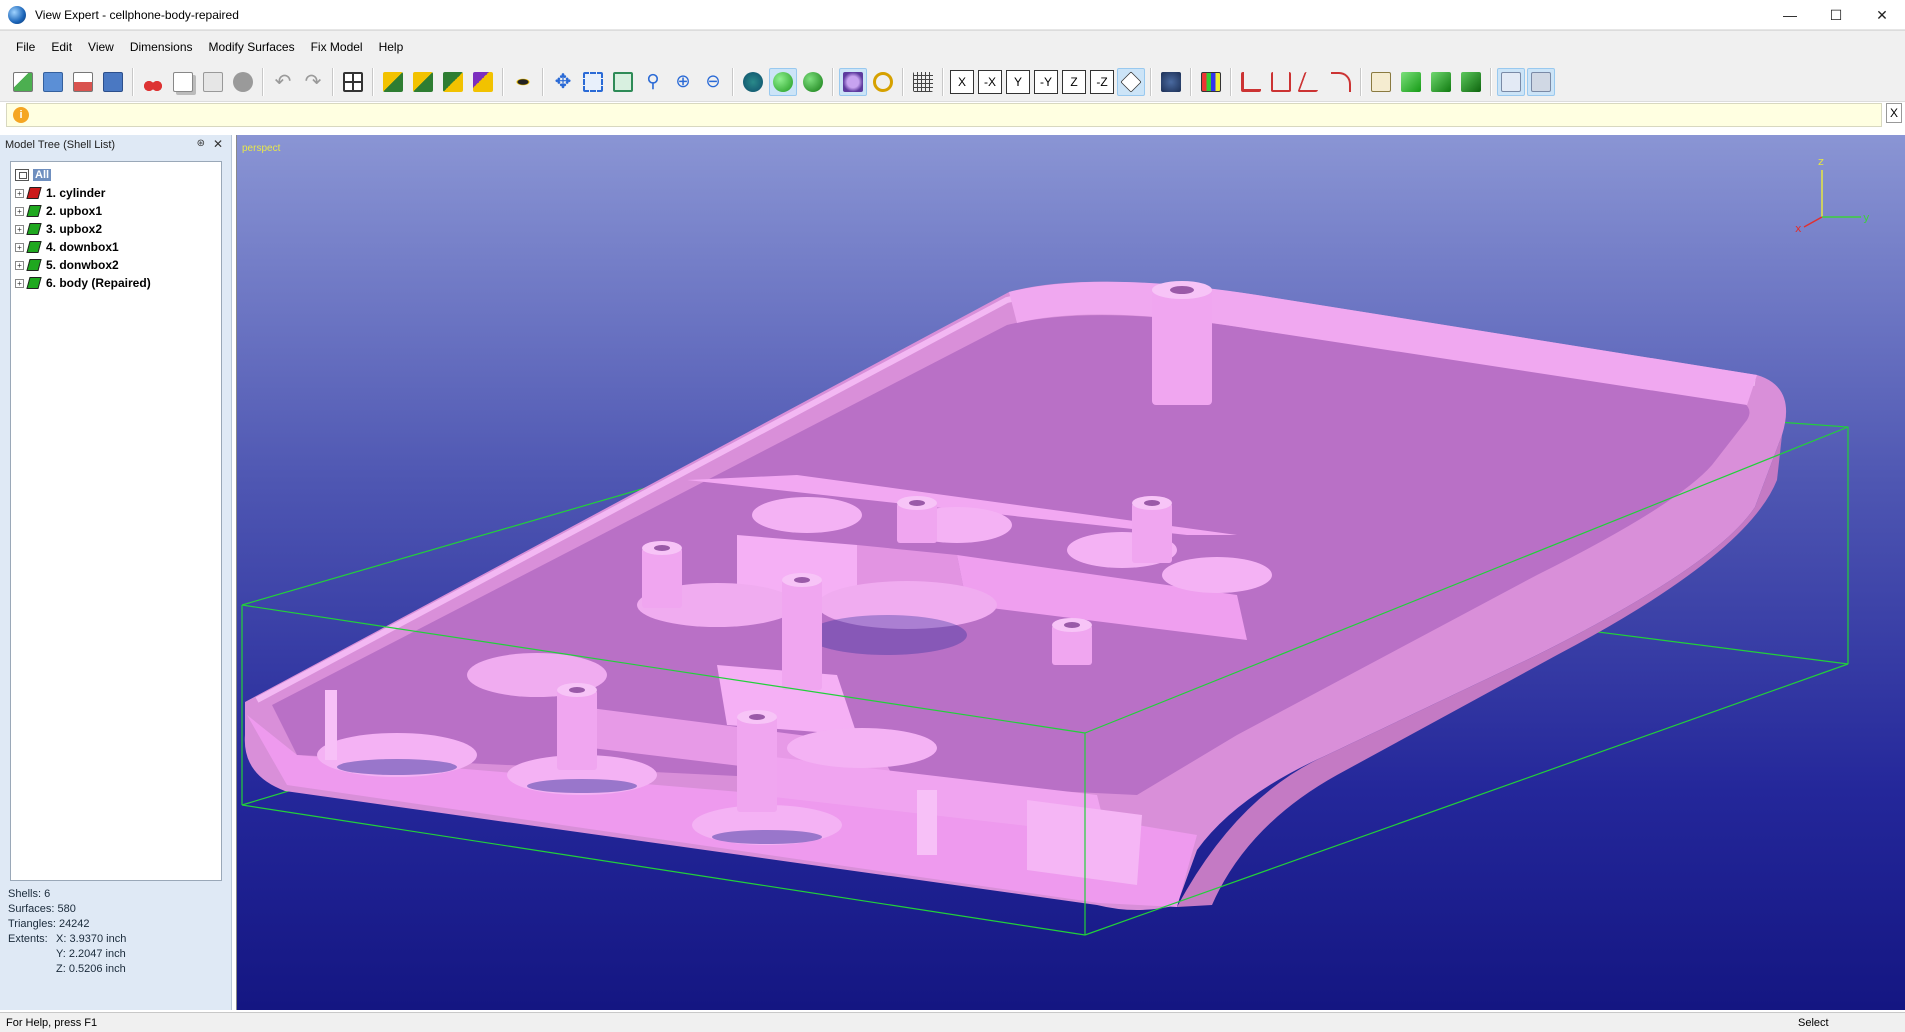 The width and height of the screenshot is (1905, 1032). I want to click on tree-item-upbox1: + 2. upbox1, so click(116, 211).